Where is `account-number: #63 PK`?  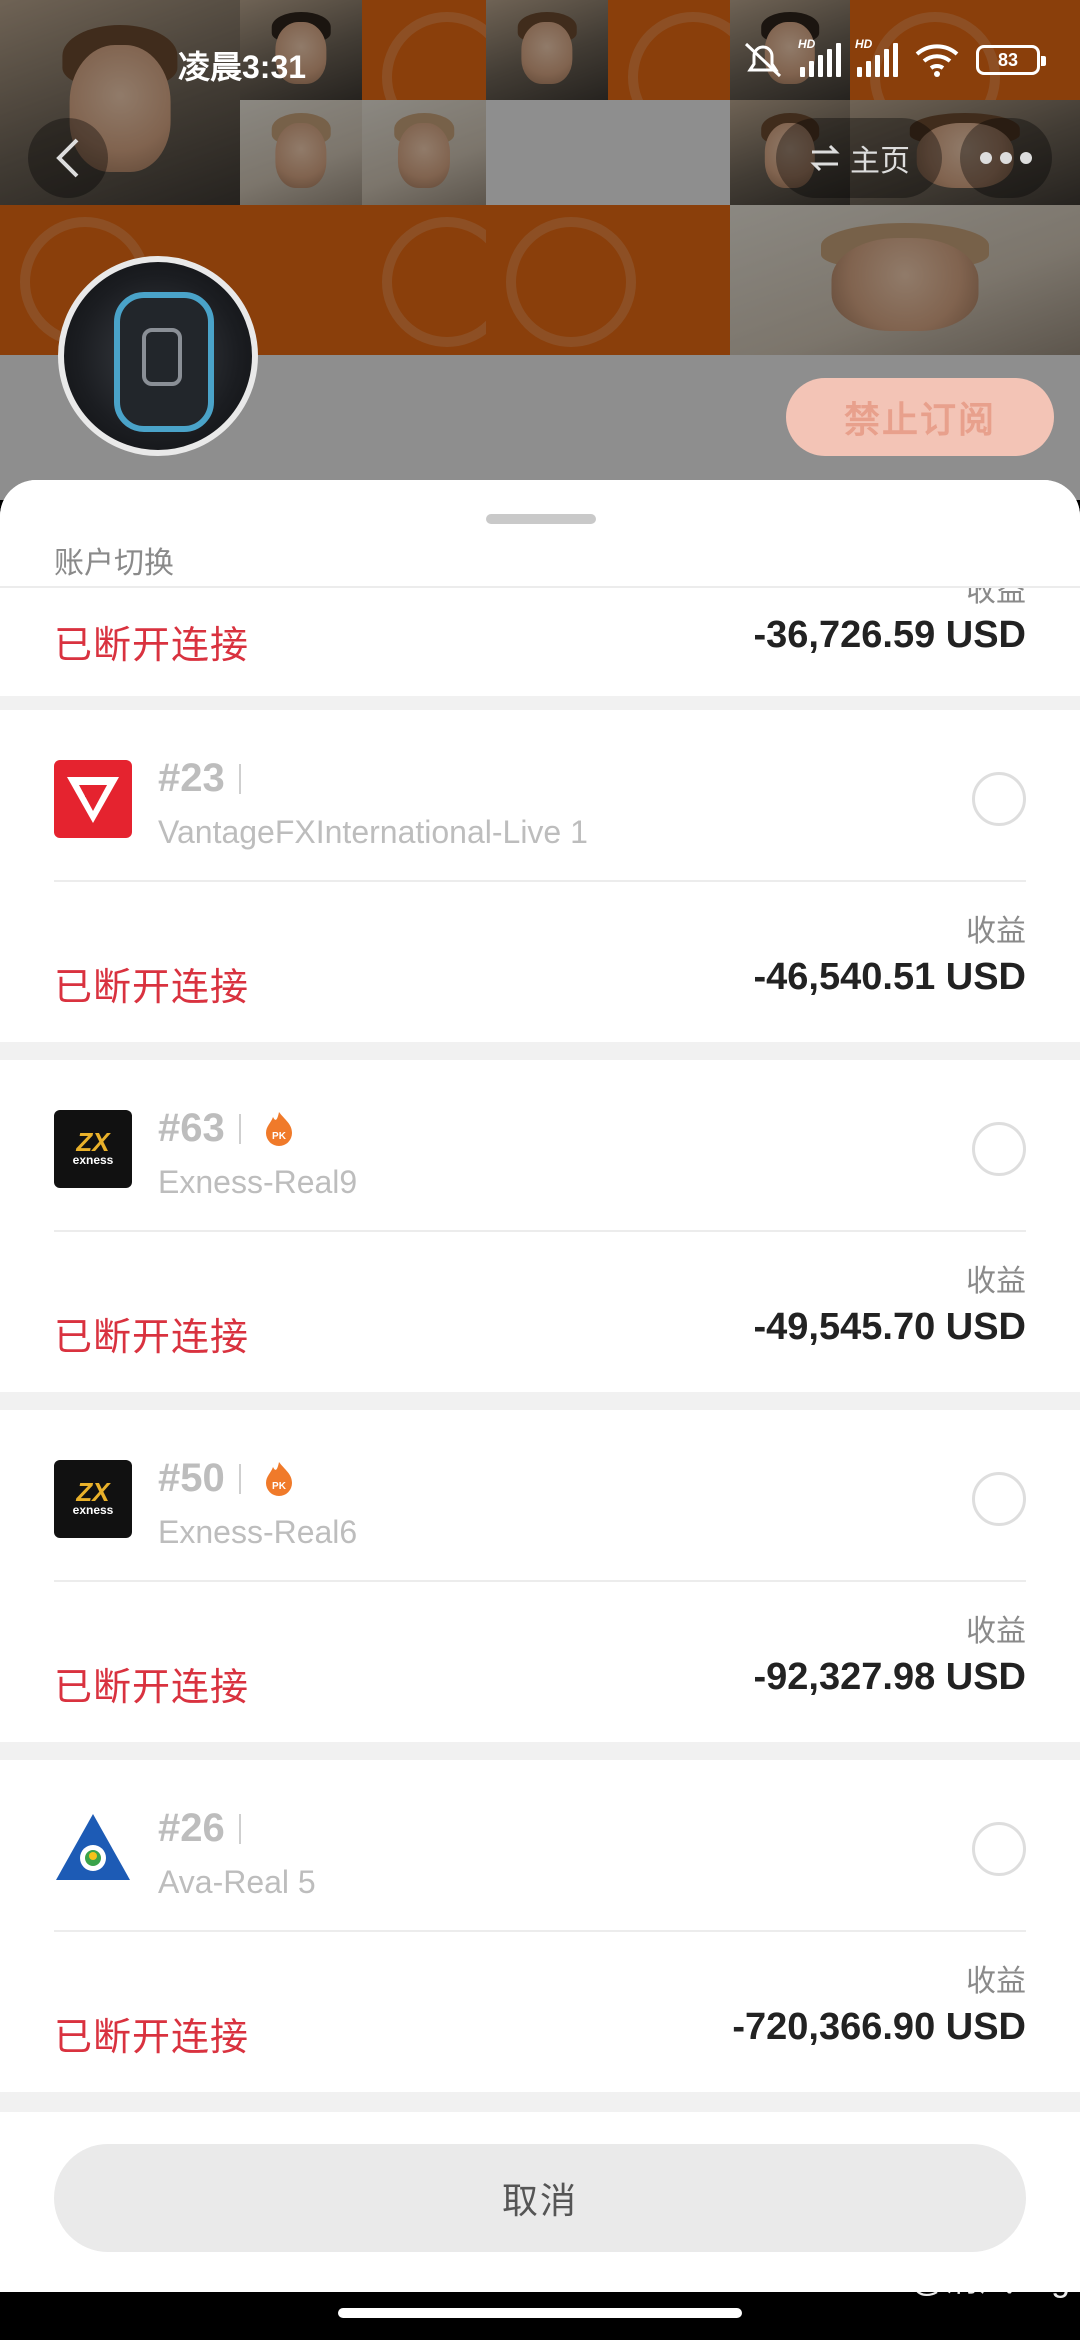 account-number: #63 PK is located at coordinates (226, 1128).